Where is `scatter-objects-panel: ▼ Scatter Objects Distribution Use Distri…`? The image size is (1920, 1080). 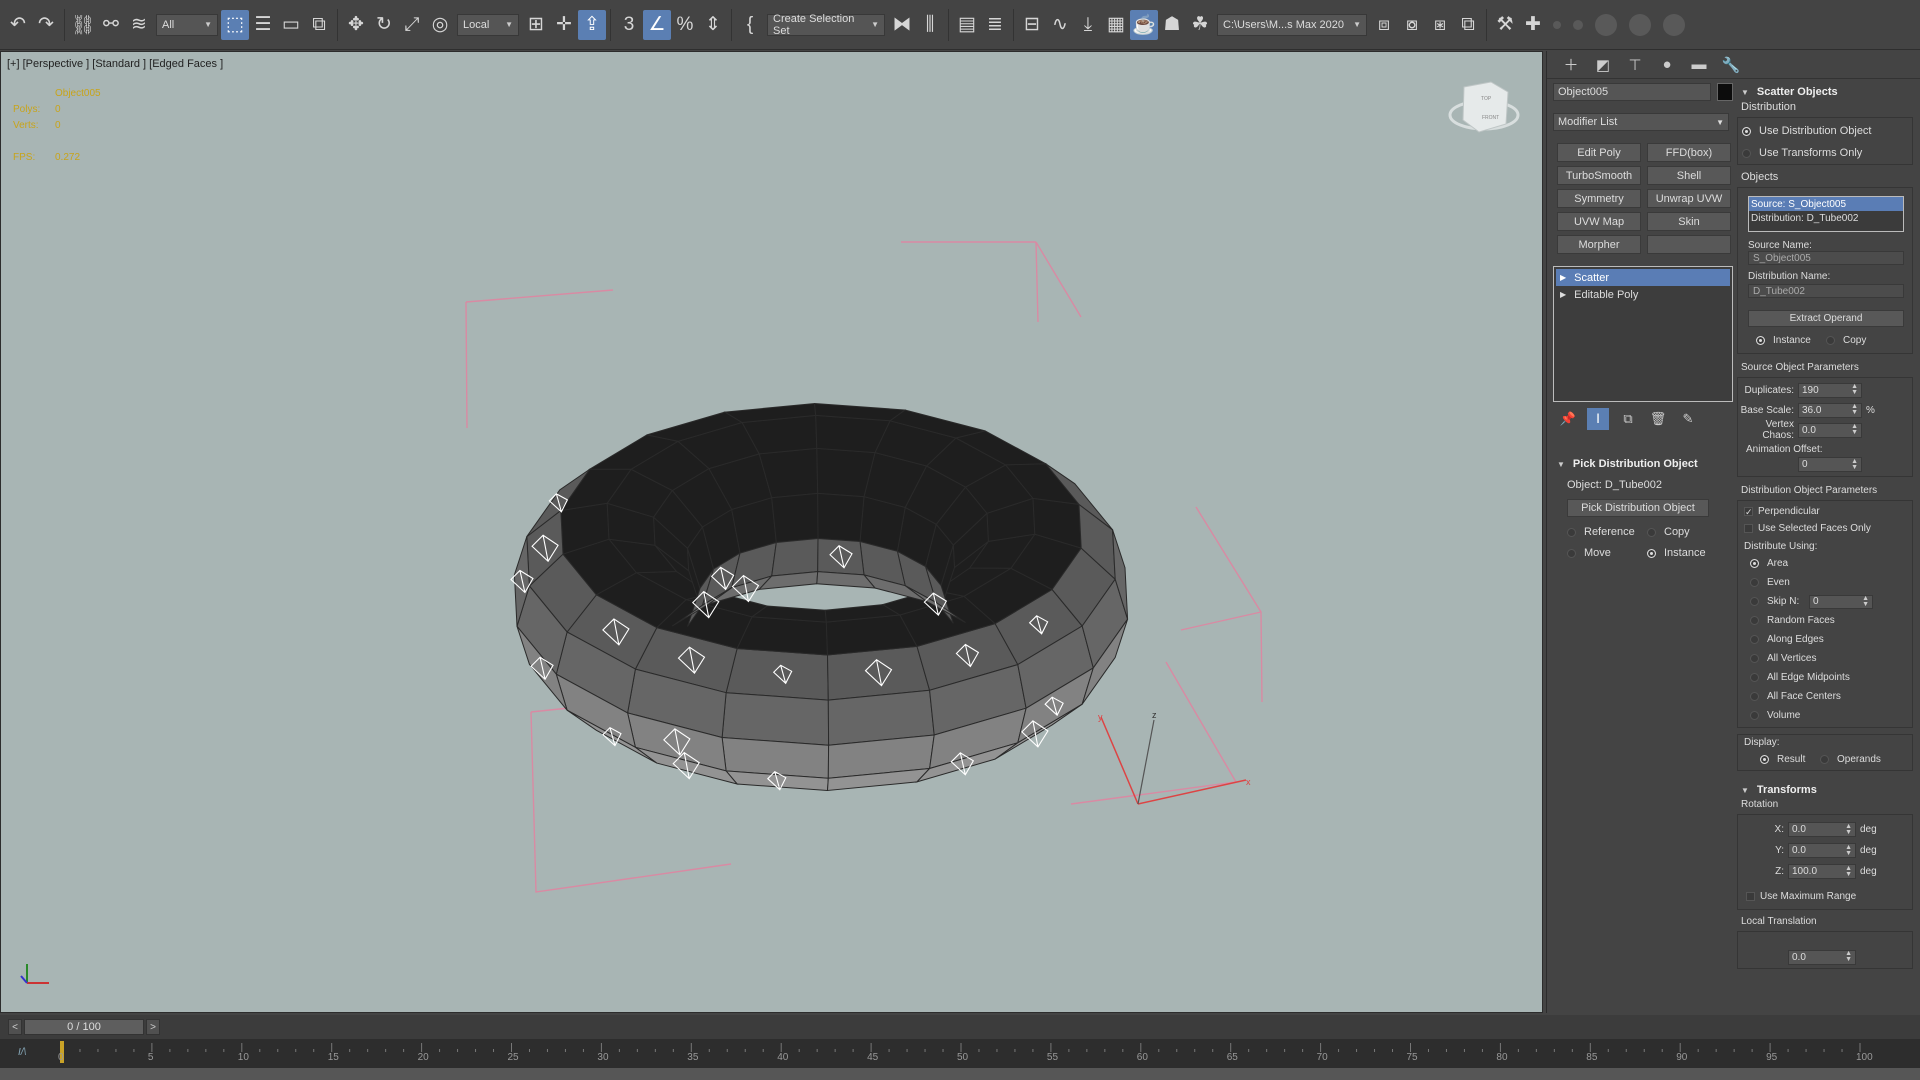 scatter-objects-panel: ▼ Scatter Objects Distribution Use Distri… is located at coordinates (1825, 545).